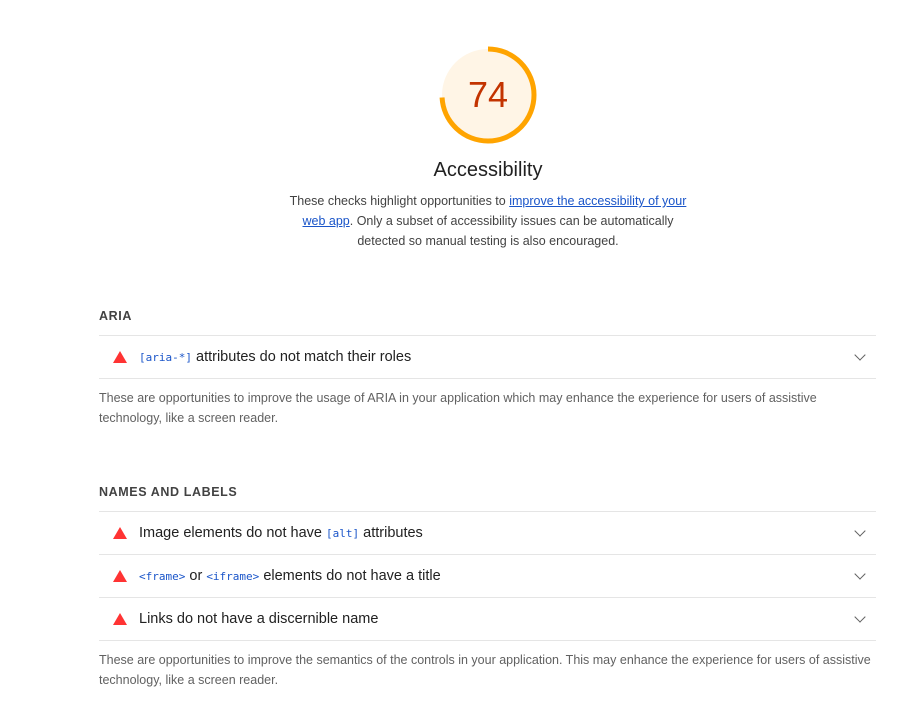 This screenshot has height=728, width=921. Describe the element at coordinates (233, 576) in the screenshot. I see `audit-code-iframe: <iframe>` at that location.